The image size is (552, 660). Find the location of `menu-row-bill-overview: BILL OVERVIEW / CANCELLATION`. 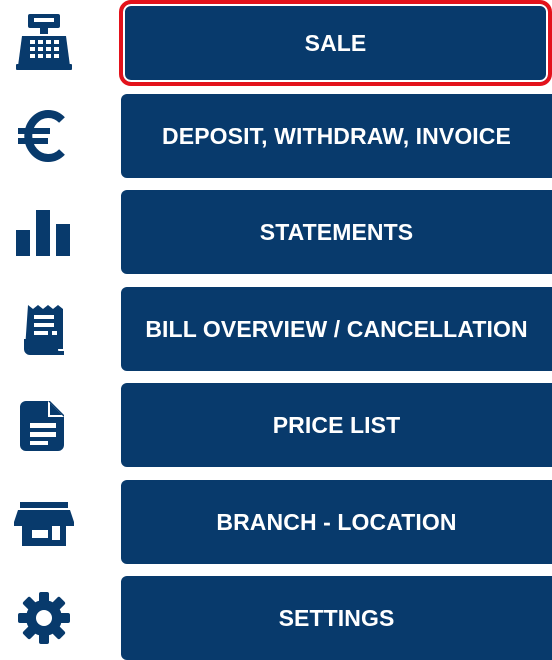

menu-row-bill-overview: BILL OVERVIEW / CANCELLATION is located at coordinates (276, 329).